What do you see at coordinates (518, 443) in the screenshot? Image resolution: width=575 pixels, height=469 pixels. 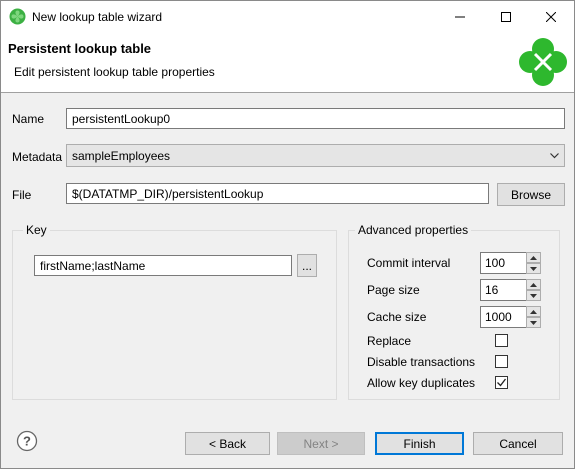 I see `cancel-button: Cancel` at bounding box center [518, 443].